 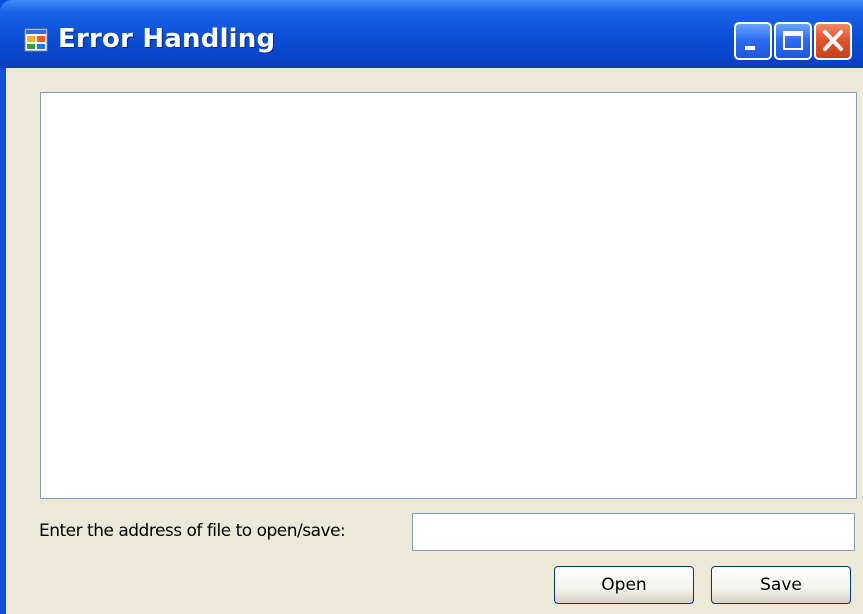 What do you see at coordinates (624, 585) in the screenshot?
I see `open-button: Open` at bounding box center [624, 585].